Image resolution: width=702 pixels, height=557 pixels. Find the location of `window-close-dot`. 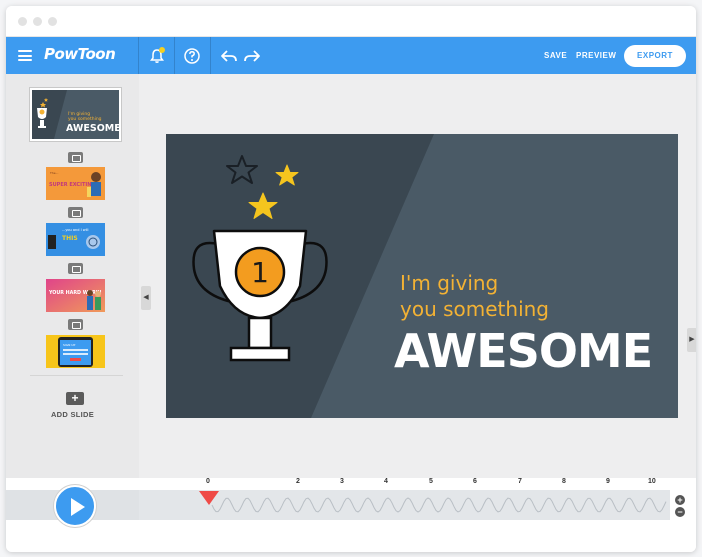

window-close-dot is located at coordinates (22, 21).